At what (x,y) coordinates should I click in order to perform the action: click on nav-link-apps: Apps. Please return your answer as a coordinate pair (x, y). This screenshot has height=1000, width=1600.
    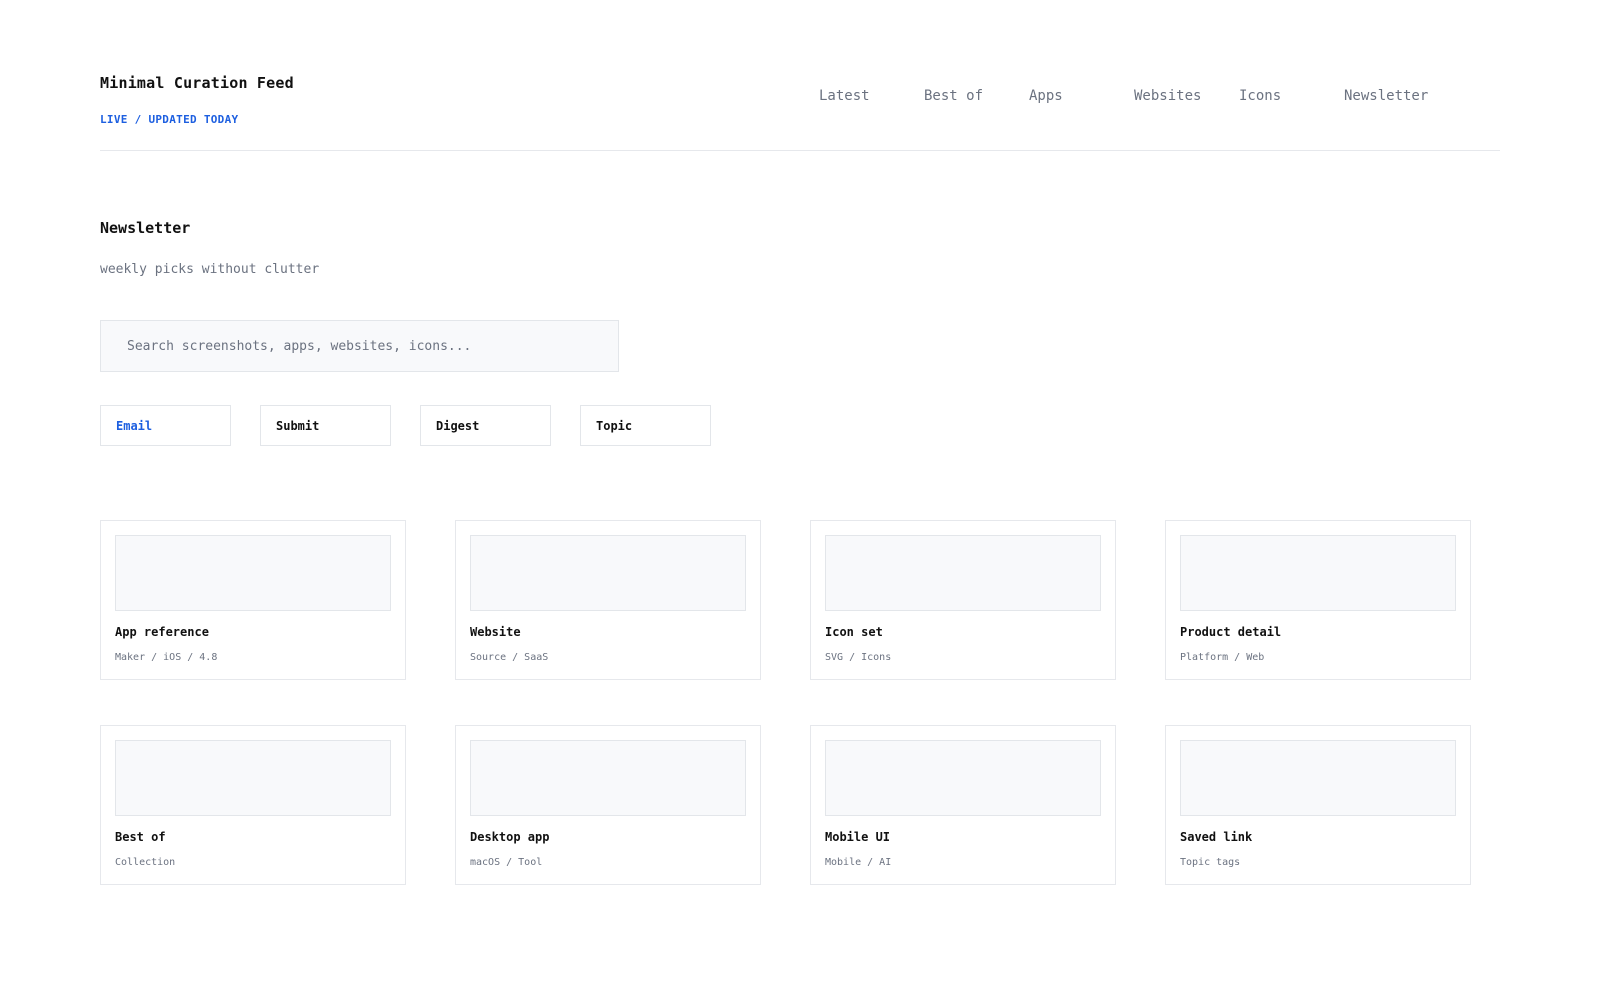
    Looking at the image, I should click on (1046, 96).